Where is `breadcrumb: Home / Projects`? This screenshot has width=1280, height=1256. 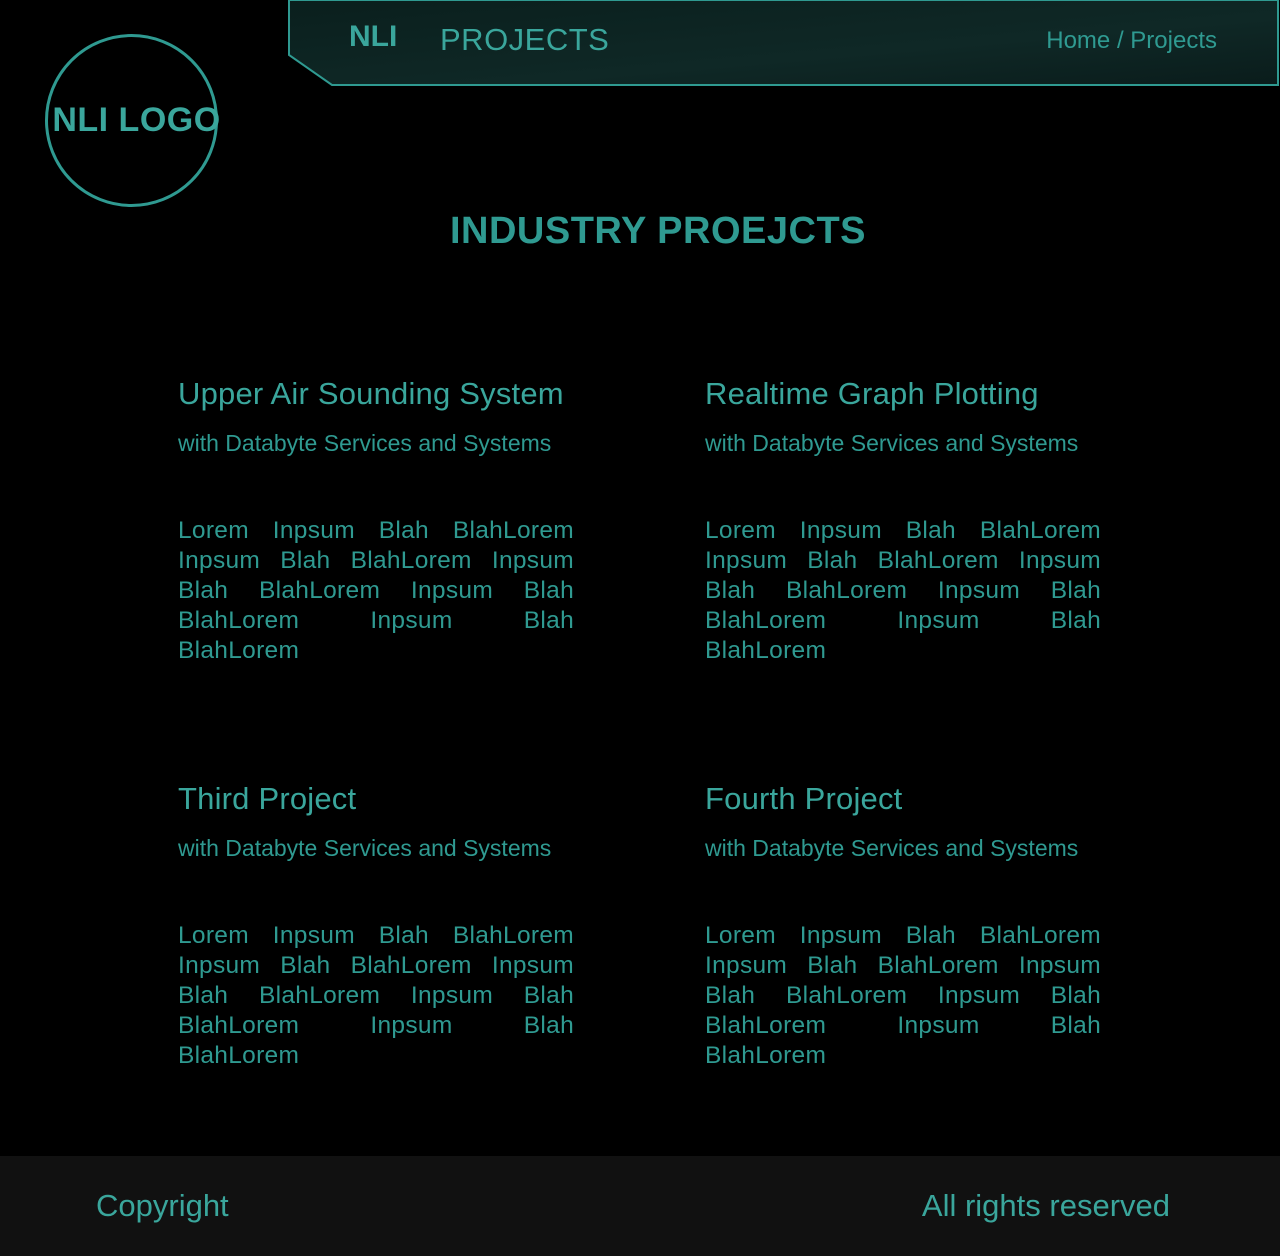
breadcrumb: Home / Projects is located at coordinates (1131, 41).